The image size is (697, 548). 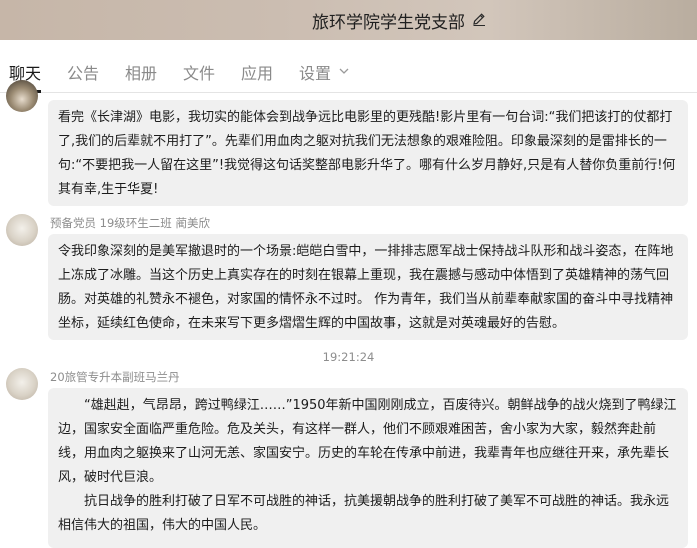 What do you see at coordinates (257, 72) in the screenshot?
I see `tab-apps: 应用` at bounding box center [257, 72].